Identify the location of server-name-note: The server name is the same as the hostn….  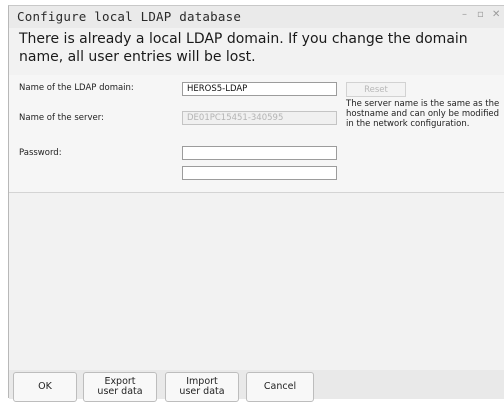
(423, 114).